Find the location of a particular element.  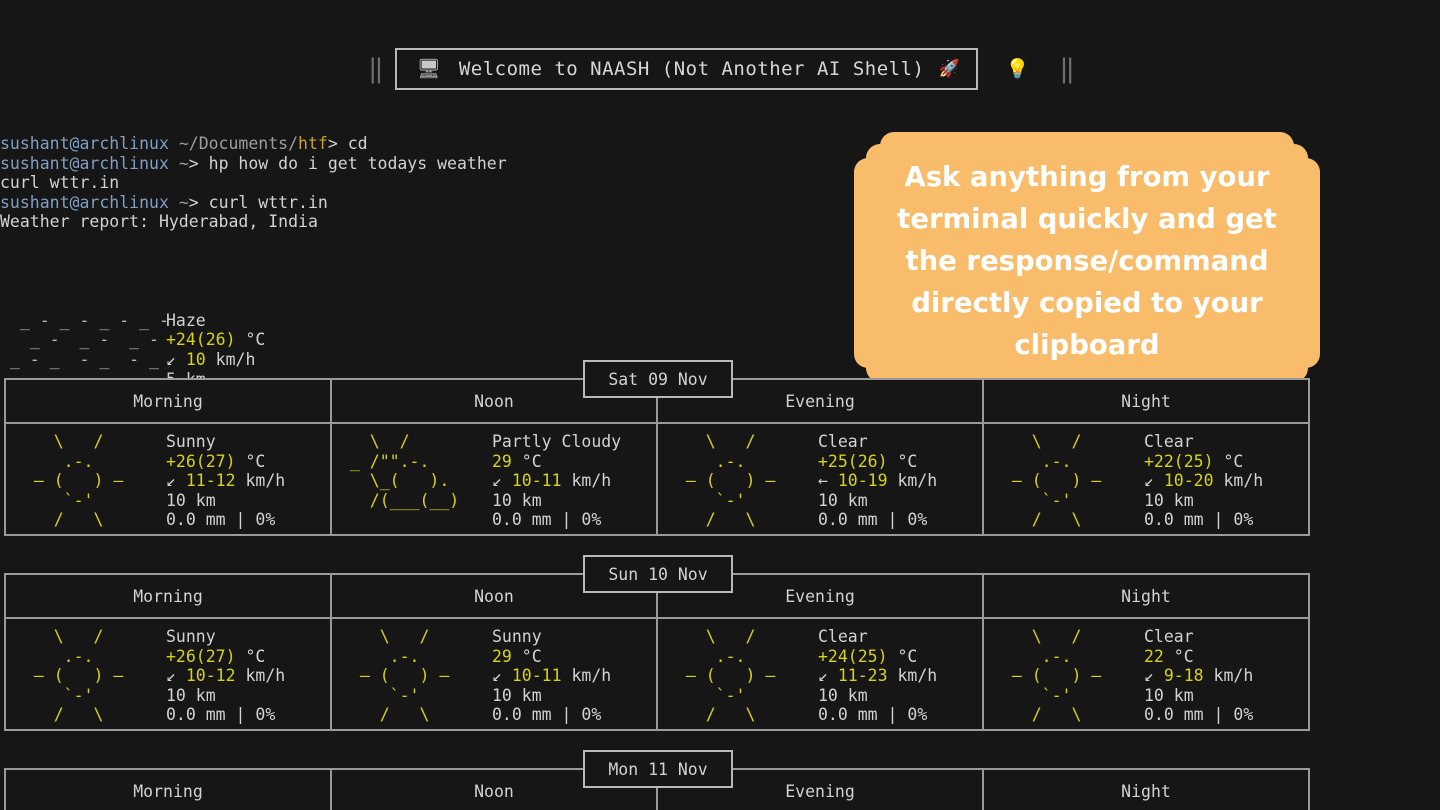

current-wind is located at coordinates (181, 359).